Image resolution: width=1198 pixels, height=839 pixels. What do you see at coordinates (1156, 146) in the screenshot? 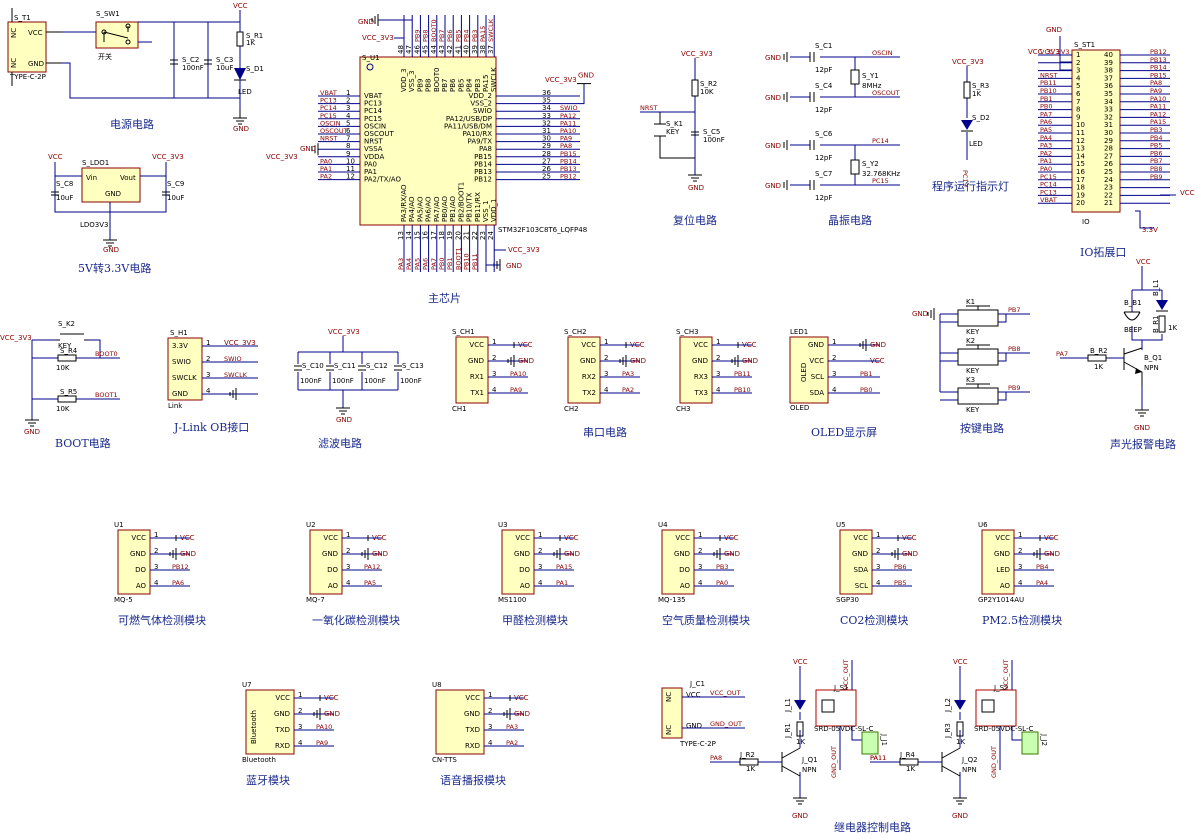
I see `io-net-label: PB5` at bounding box center [1156, 146].